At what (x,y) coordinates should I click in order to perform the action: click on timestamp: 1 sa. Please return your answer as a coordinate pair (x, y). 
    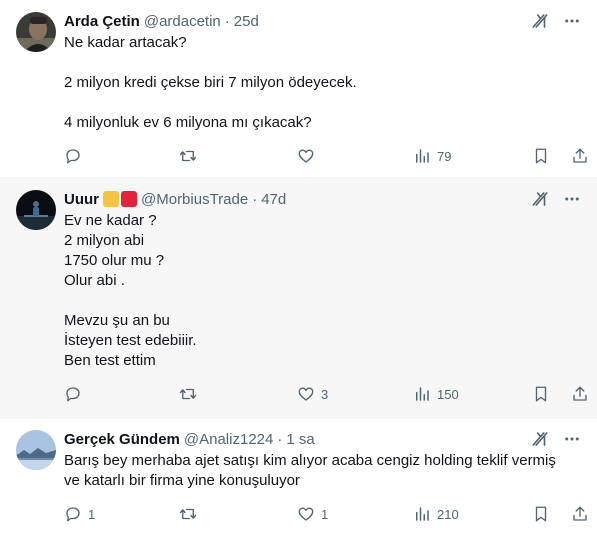
    Looking at the image, I should click on (300, 439).